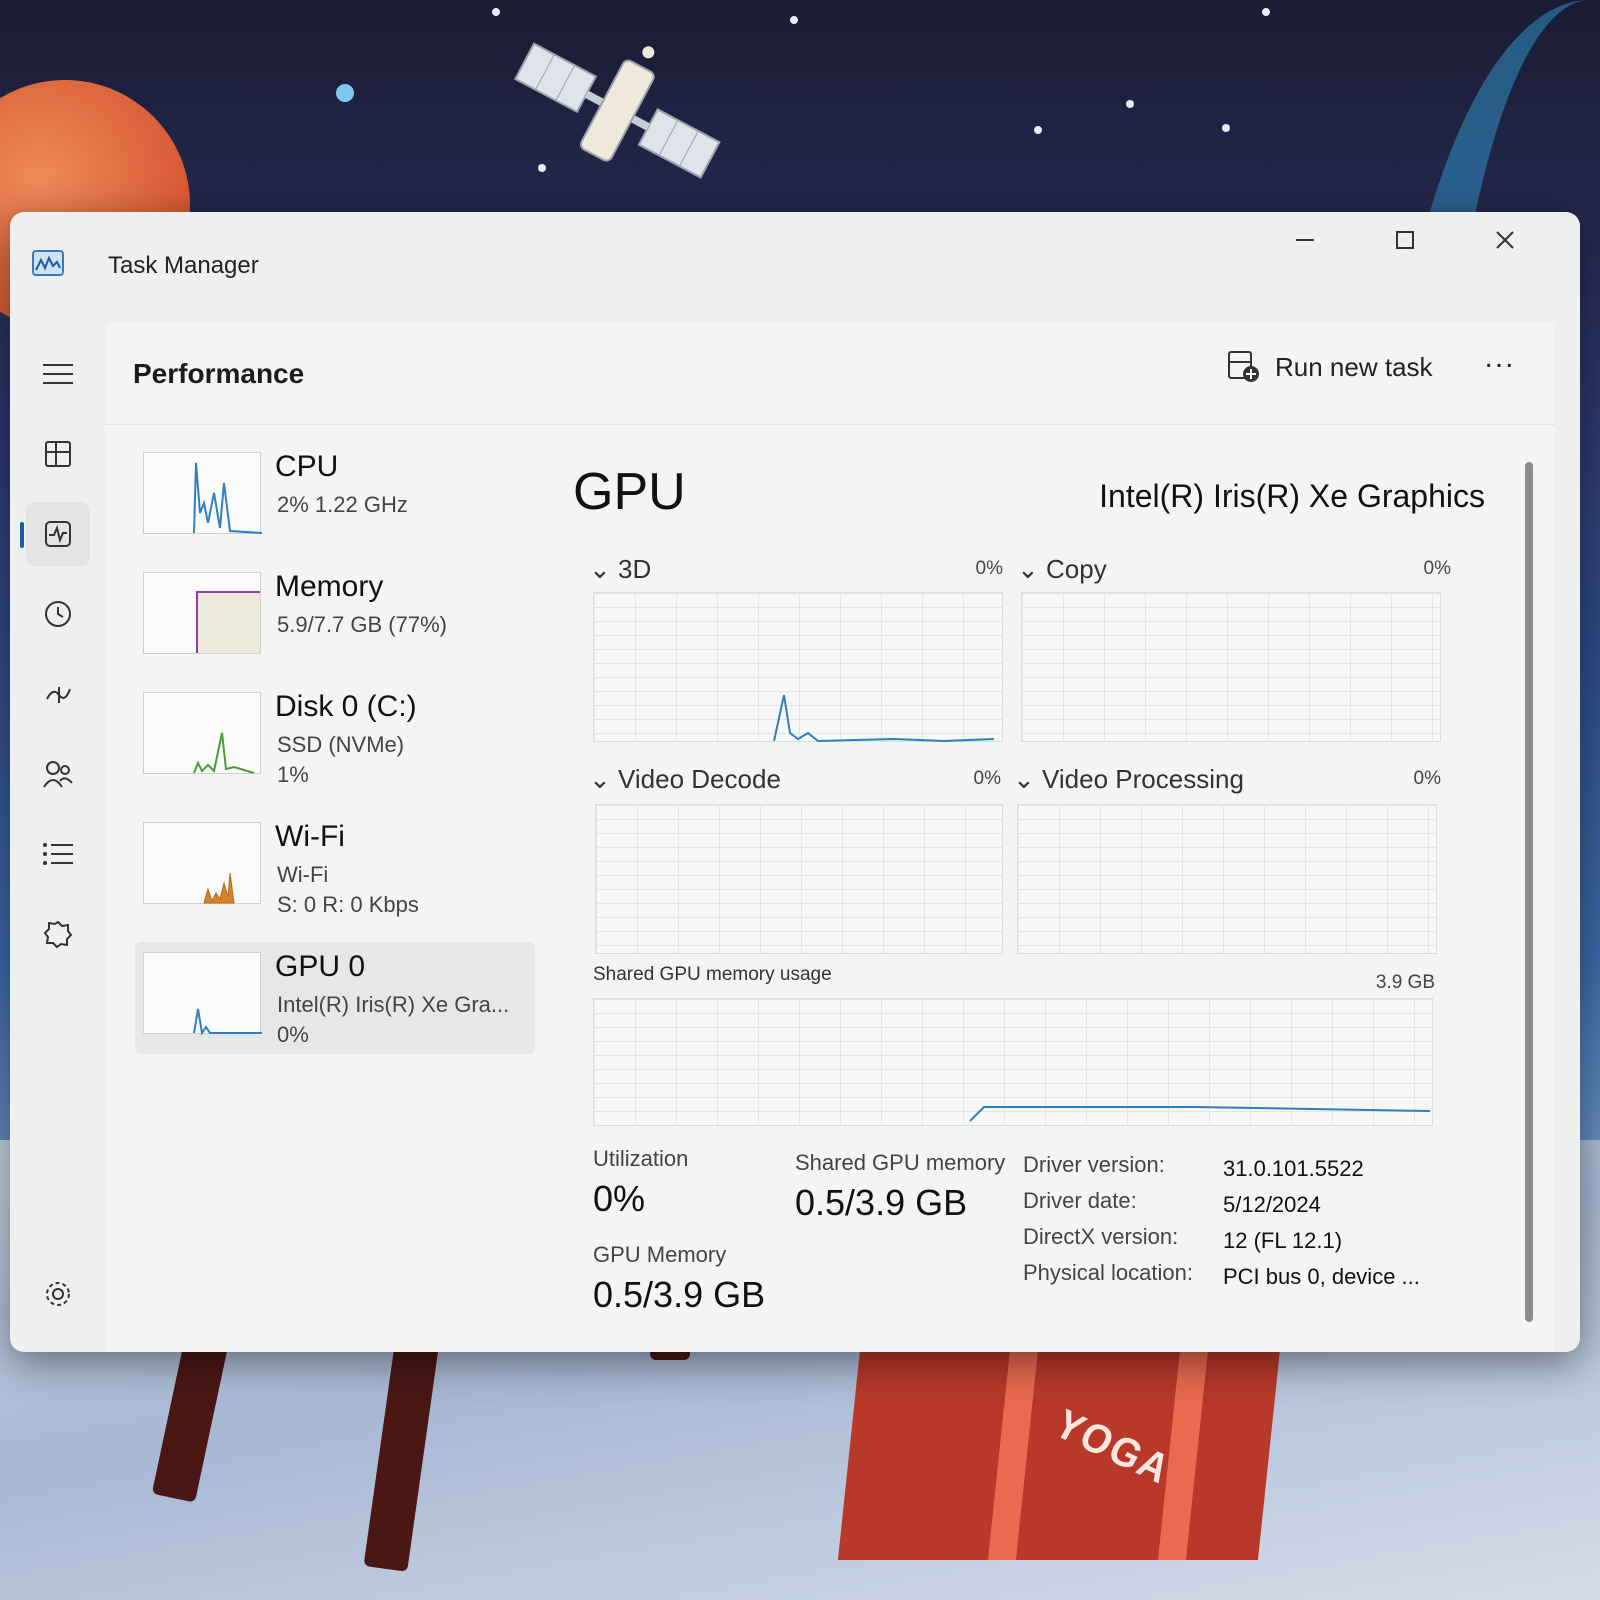  I want to click on performance-icon, so click(58, 534).